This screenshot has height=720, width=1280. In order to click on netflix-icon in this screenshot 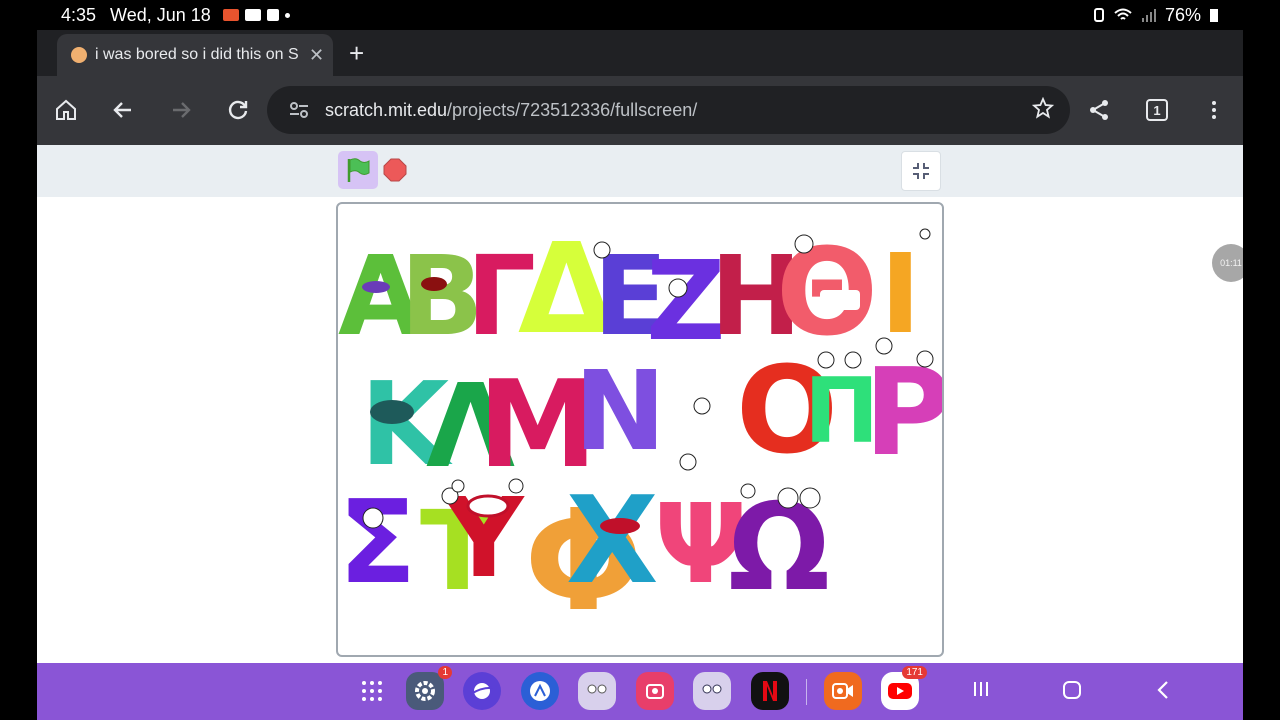, I will do `click(770, 691)`.